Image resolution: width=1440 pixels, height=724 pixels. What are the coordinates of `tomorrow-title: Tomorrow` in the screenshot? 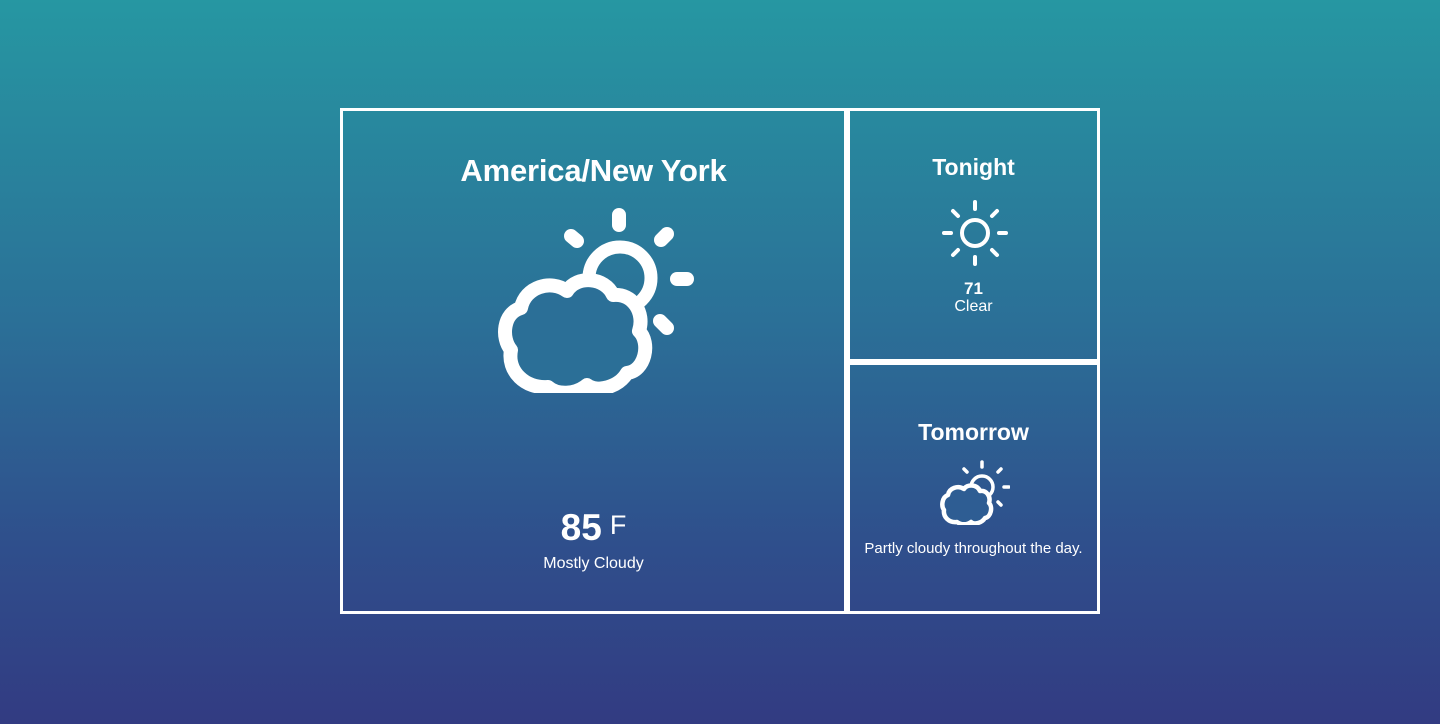 It's located at (973, 432).